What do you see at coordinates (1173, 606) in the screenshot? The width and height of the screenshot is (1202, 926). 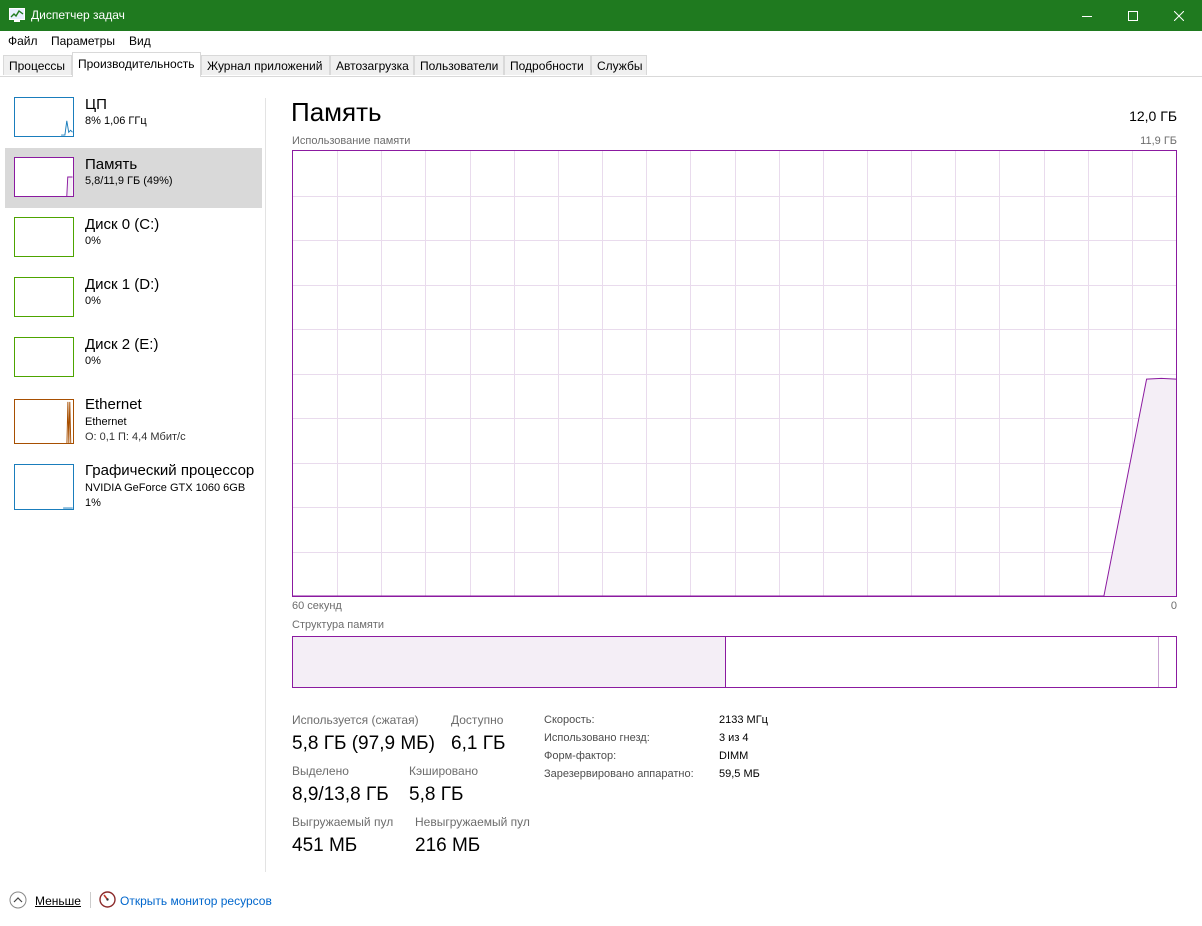 I see `time-axis-end: 0` at bounding box center [1173, 606].